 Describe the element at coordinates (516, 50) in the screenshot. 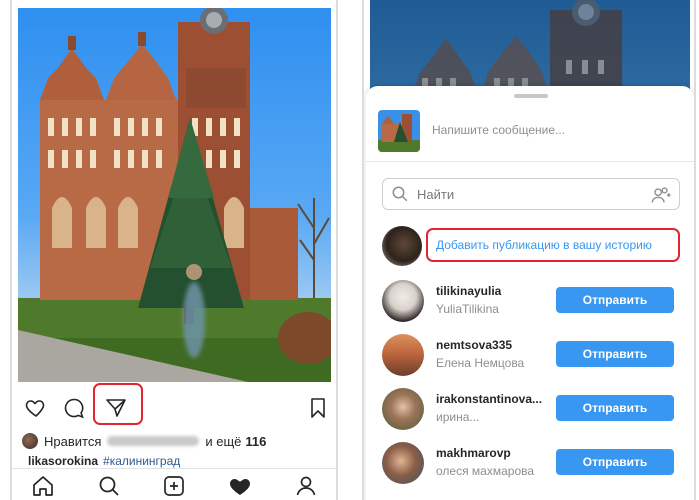

I see `dimmed-cathedral` at that location.